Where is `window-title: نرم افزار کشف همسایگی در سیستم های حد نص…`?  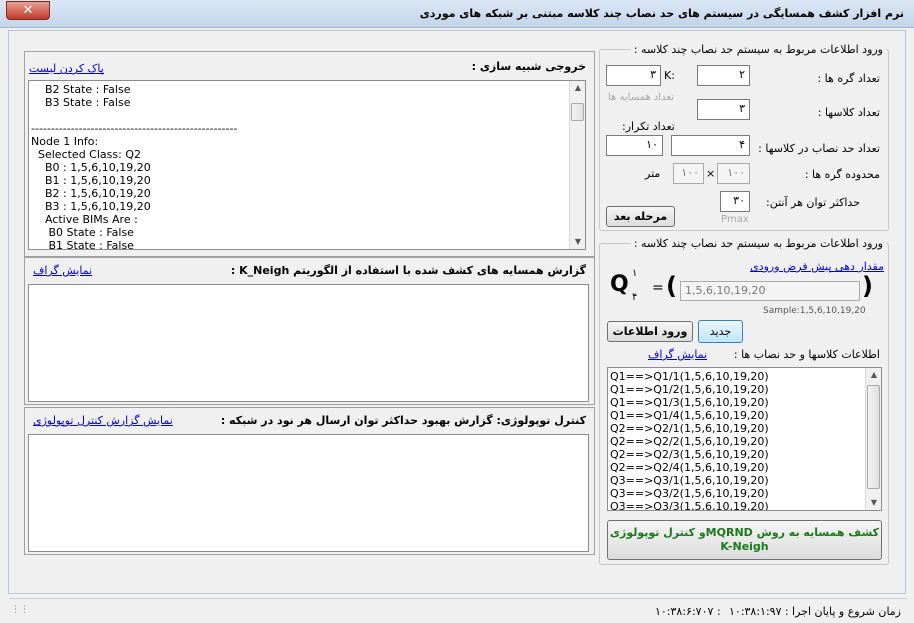
window-title: نرم افزار کشف همسایگی در سیستم های حد نص… is located at coordinates (661, 13).